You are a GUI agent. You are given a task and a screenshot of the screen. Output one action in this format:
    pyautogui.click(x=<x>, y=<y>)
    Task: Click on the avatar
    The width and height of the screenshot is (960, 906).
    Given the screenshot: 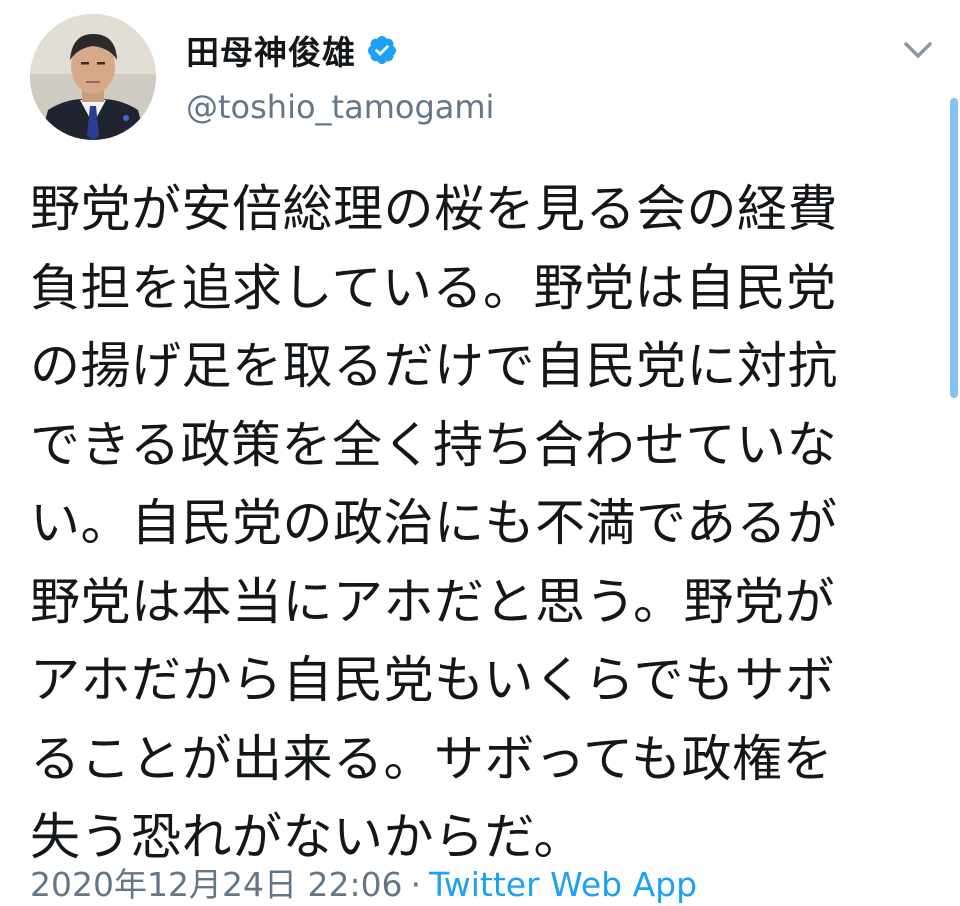 What is the action you would take?
    pyautogui.click(x=93, y=77)
    